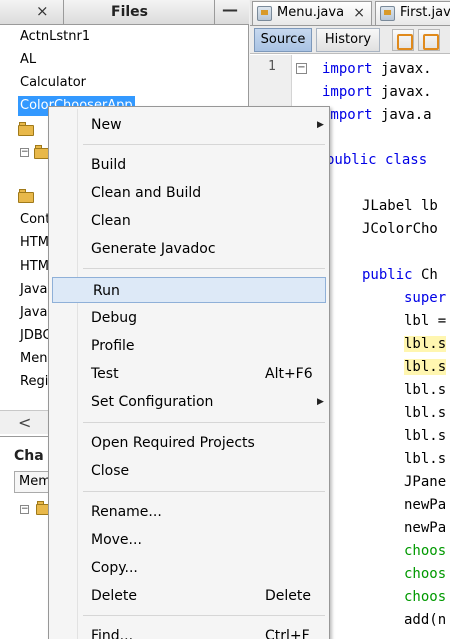  What do you see at coordinates (347, 69) in the screenshot?
I see `code-keyword: import` at bounding box center [347, 69].